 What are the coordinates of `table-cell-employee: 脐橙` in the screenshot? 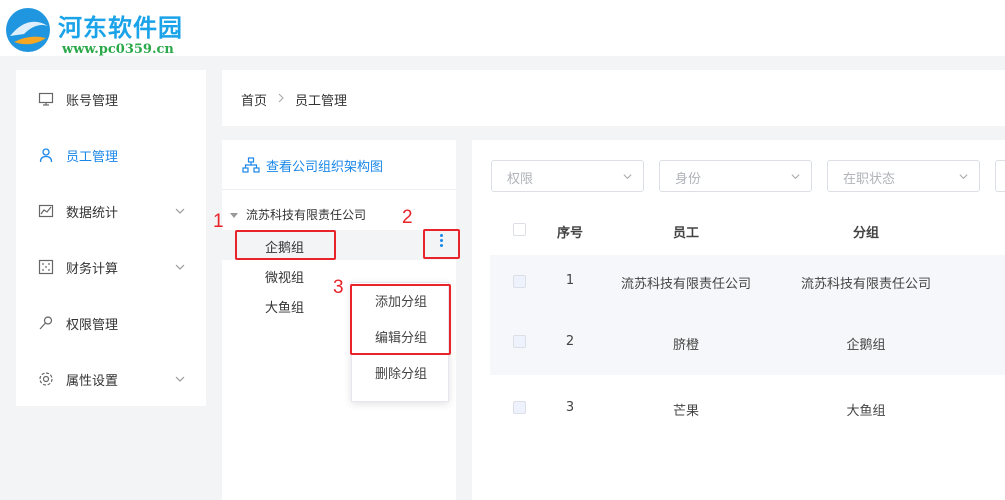 It's located at (685, 345).